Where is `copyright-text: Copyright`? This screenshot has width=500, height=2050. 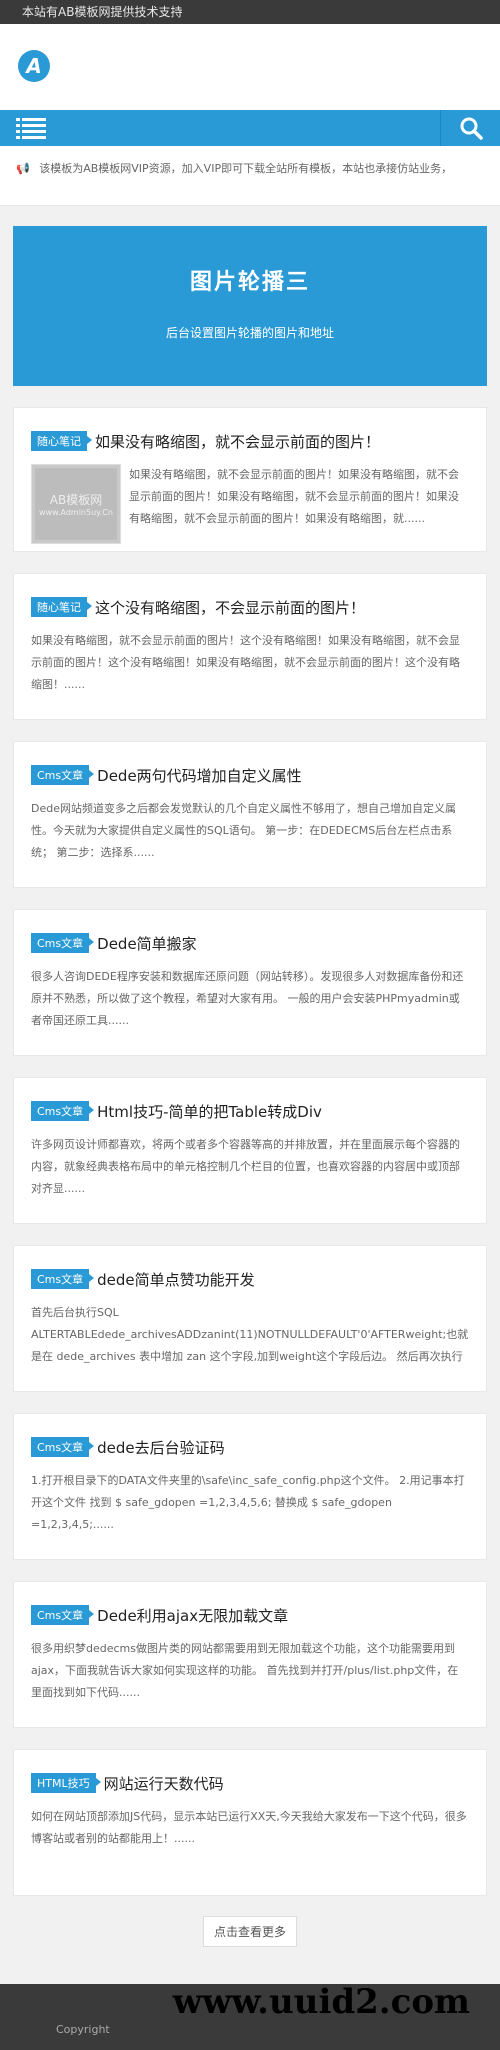 copyright-text: Copyright is located at coordinates (83, 2029).